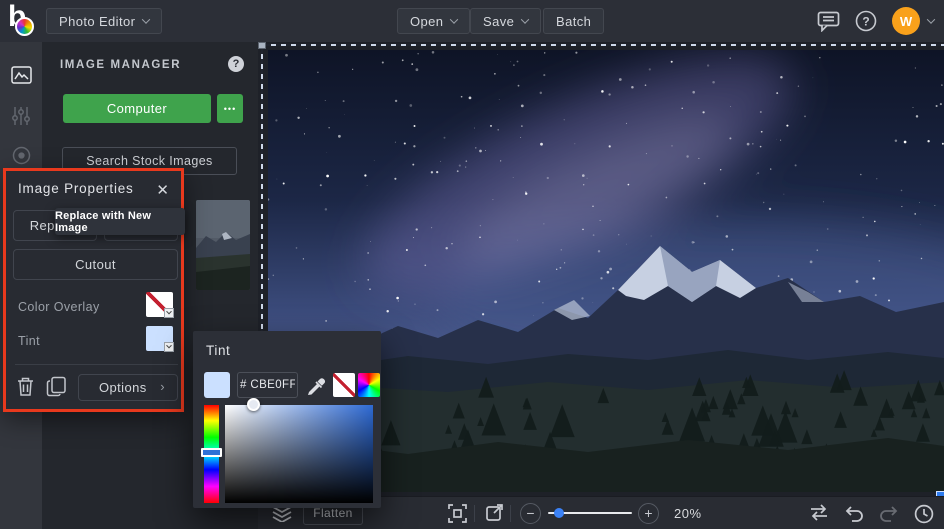 The width and height of the screenshot is (944, 529). I want to click on selection-border-top, so click(602, 45).